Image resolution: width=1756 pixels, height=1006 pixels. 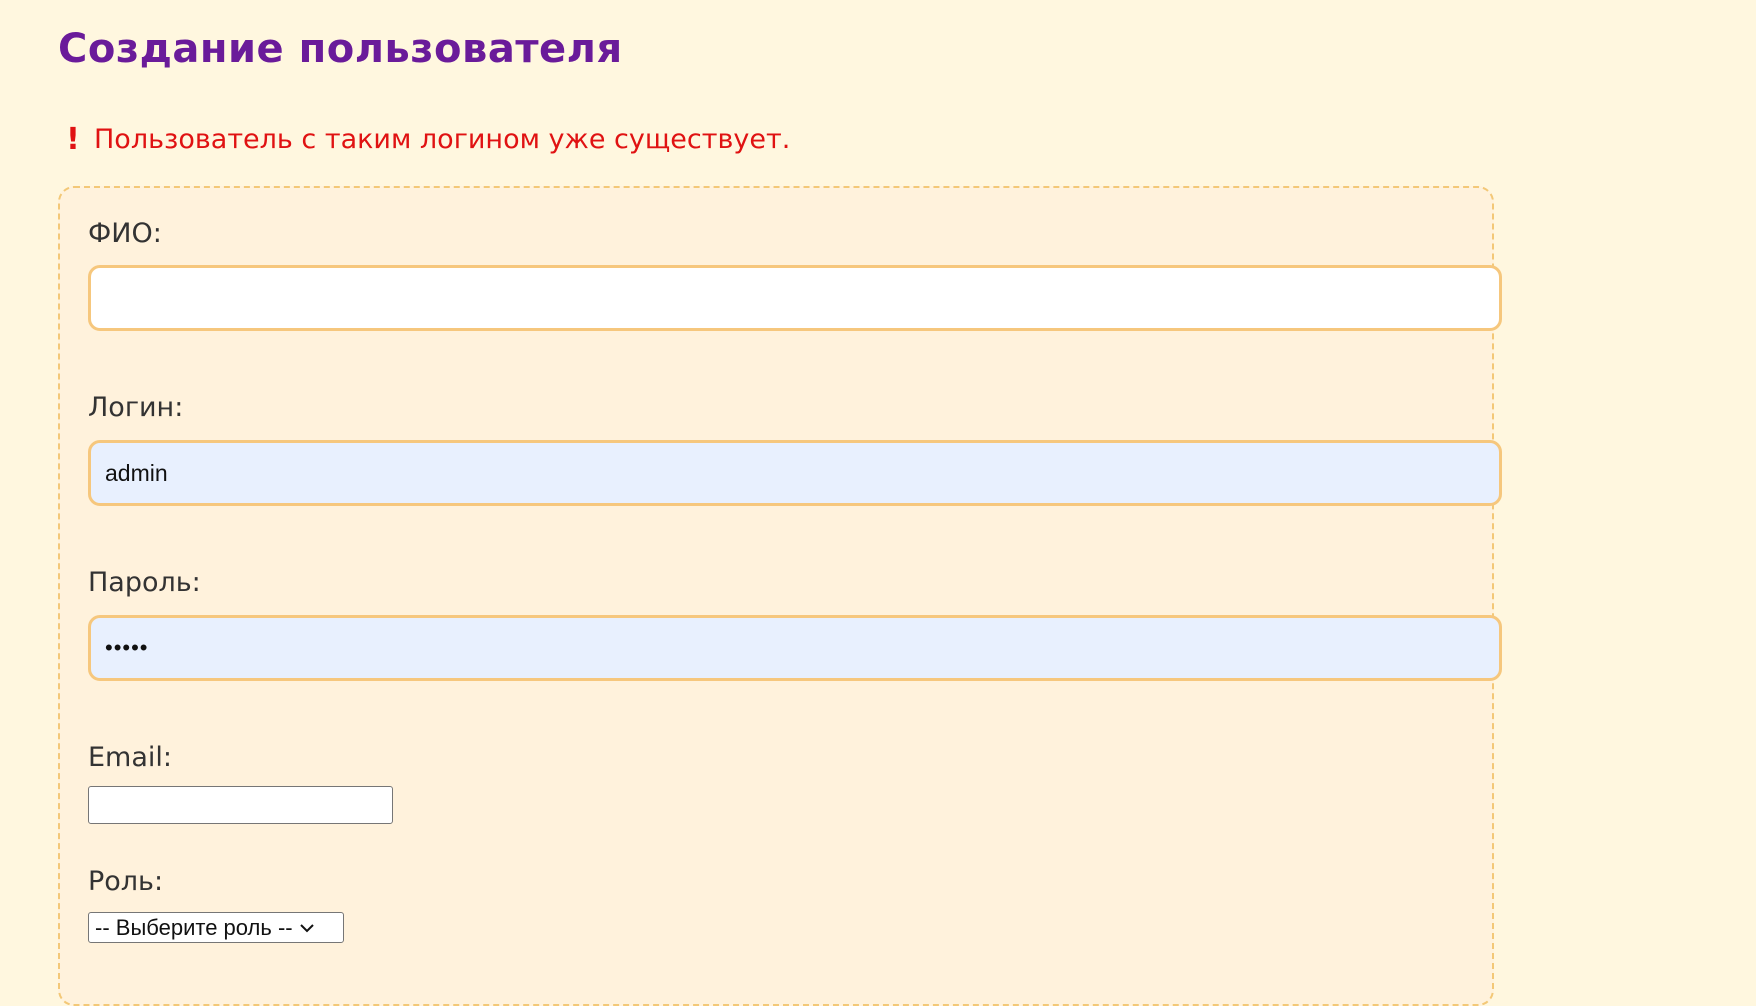 I want to click on login-input, so click(x=795, y=473).